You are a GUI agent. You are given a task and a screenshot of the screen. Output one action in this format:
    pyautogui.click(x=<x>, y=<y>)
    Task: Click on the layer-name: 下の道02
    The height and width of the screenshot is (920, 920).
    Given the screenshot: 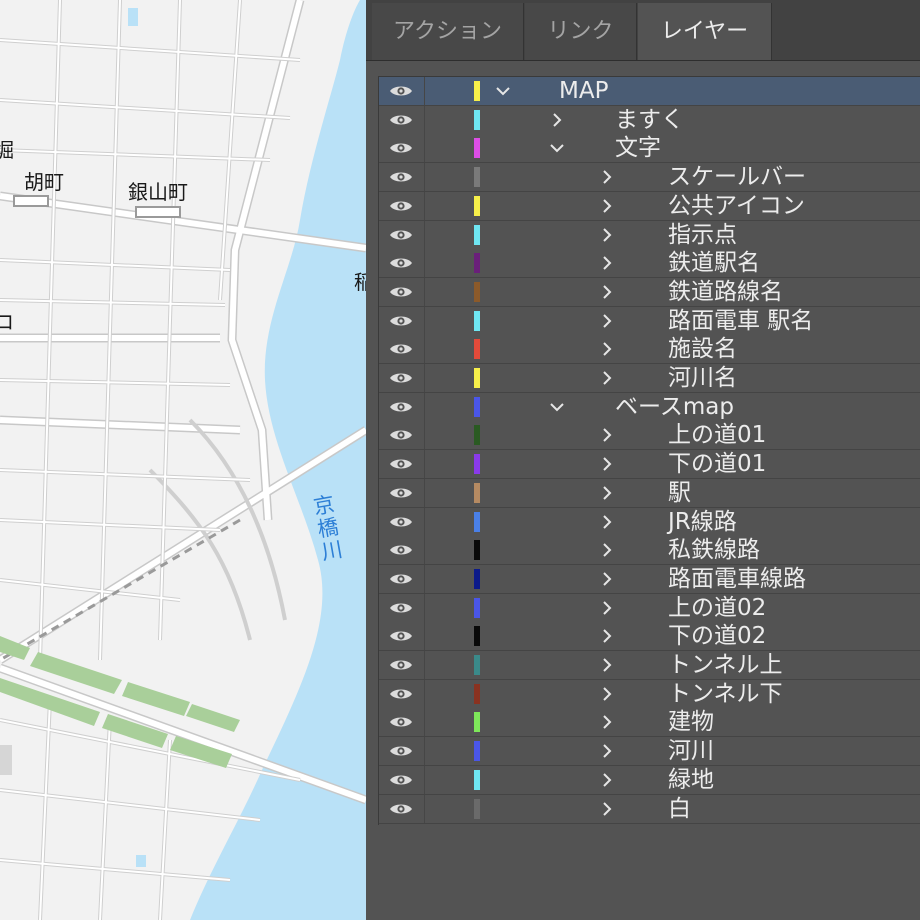 What is the action you would take?
    pyautogui.click(x=717, y=636)
    